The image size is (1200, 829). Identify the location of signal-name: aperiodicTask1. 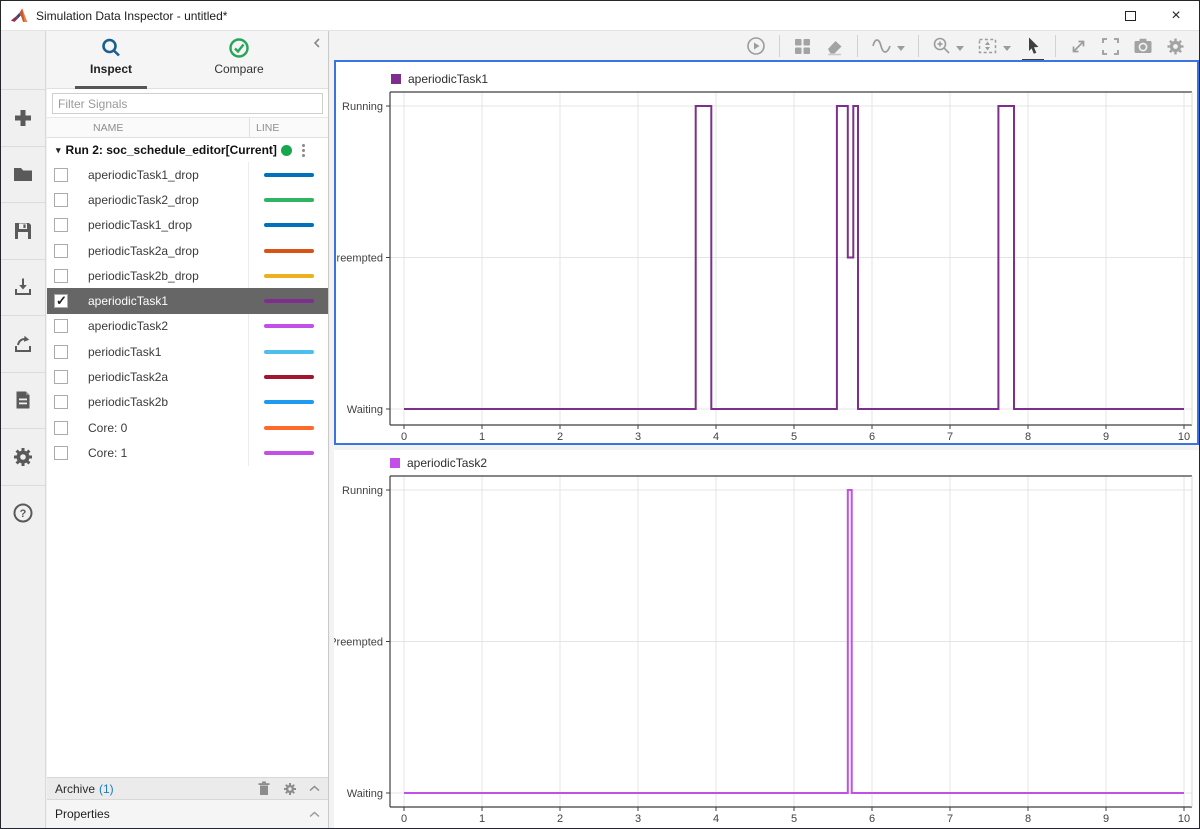
(128, 301).